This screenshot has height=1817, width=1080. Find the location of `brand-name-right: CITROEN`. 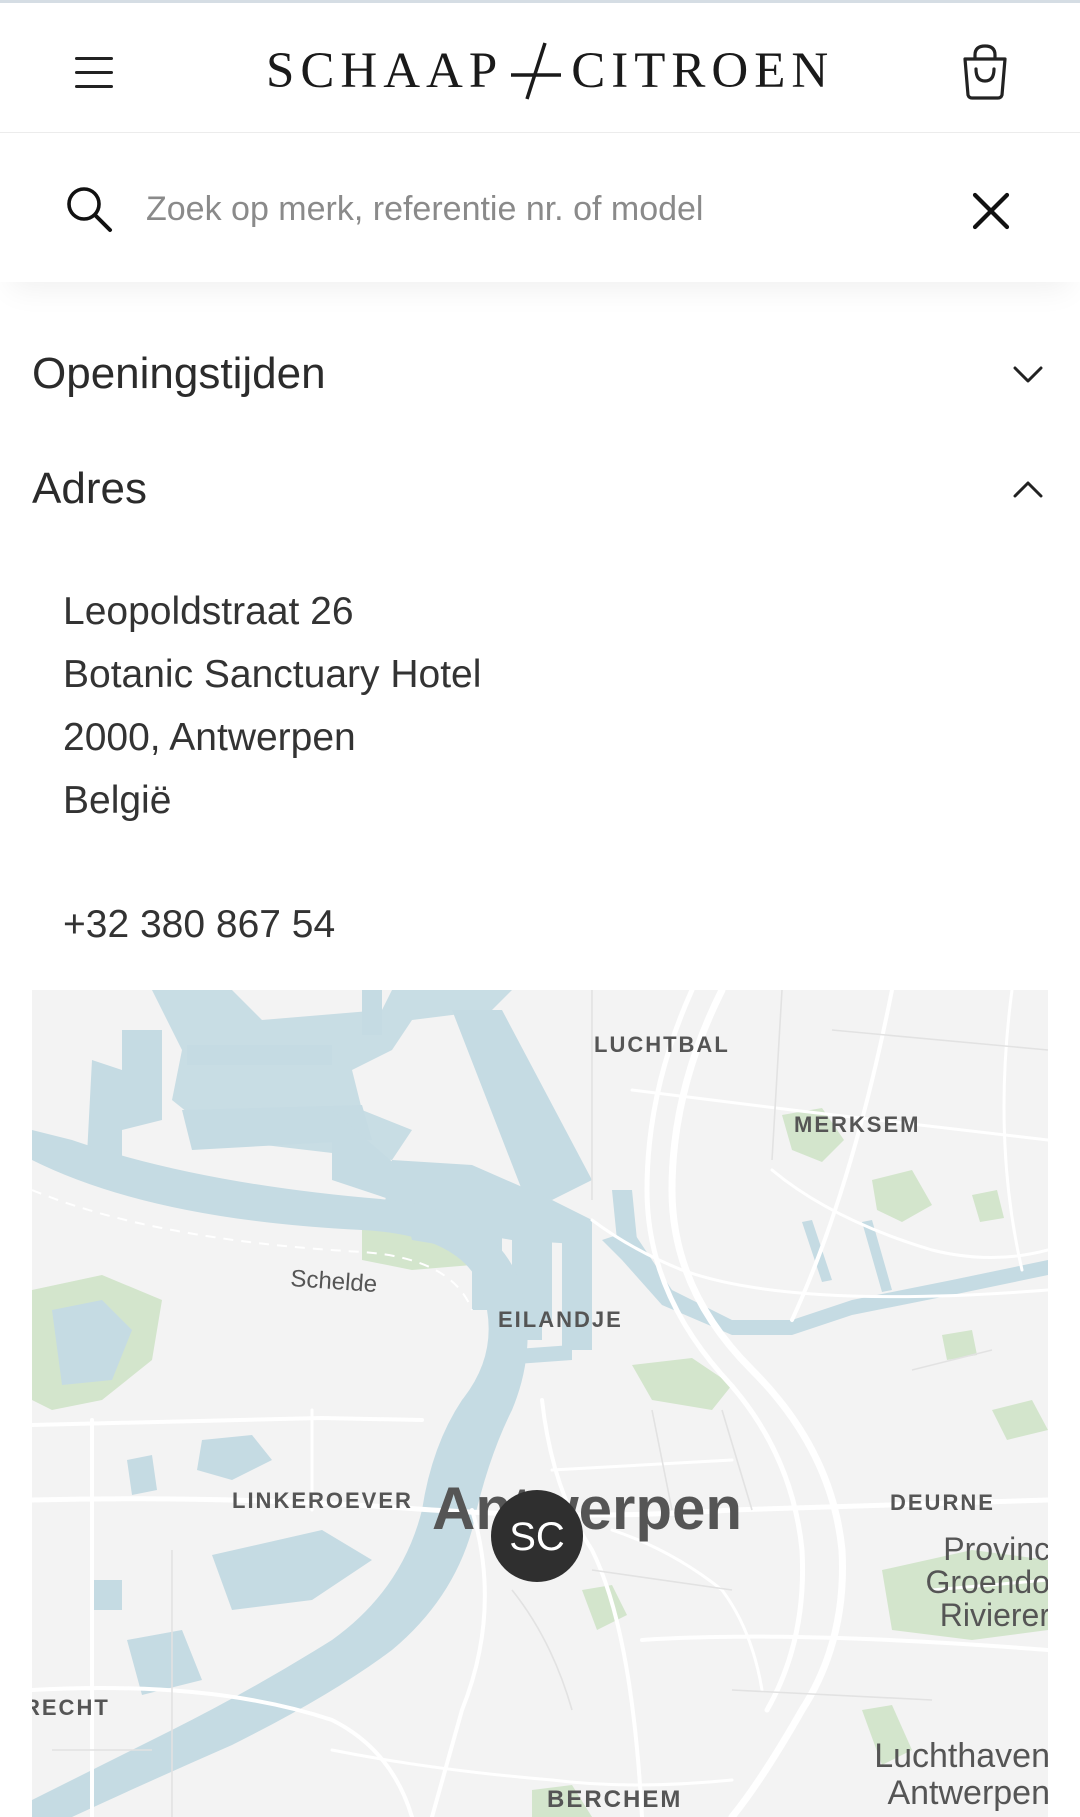

brand-name-right: CITROEN is located at coordinates (703, 71).